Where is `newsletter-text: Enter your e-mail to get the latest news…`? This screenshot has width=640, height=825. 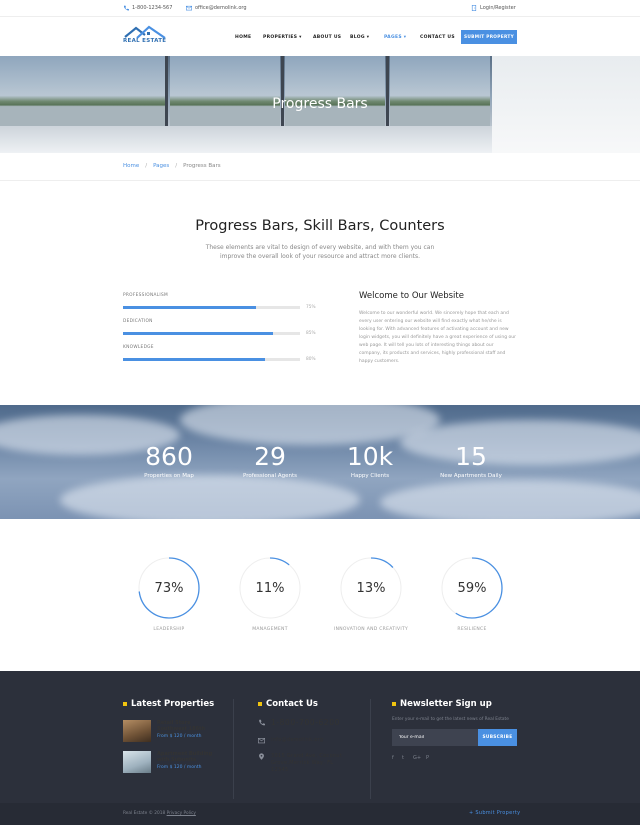
newsletter-text: Enter your e-mail to get the latest news… is located at coordinates (450, 719).